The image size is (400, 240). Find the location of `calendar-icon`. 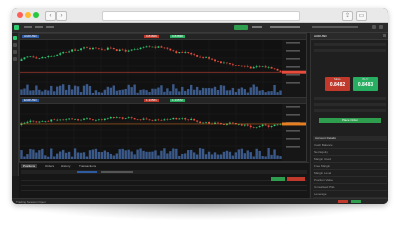

calendar-icon is located at coordinates (15, 59).